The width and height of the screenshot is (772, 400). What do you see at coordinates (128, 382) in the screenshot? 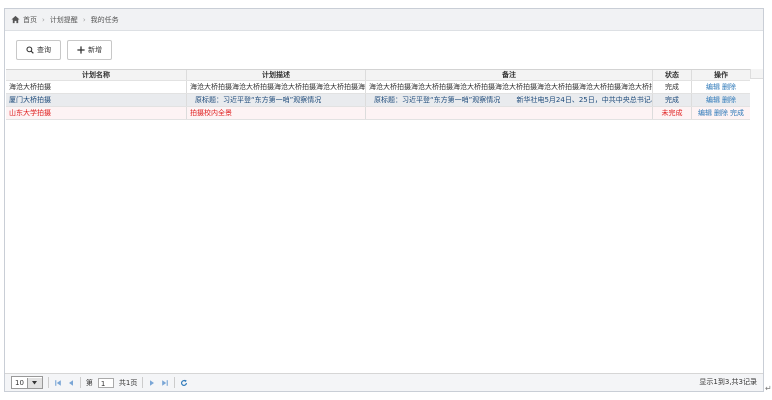
I see `page-total: 共1页` at bounding box center [128, 382].